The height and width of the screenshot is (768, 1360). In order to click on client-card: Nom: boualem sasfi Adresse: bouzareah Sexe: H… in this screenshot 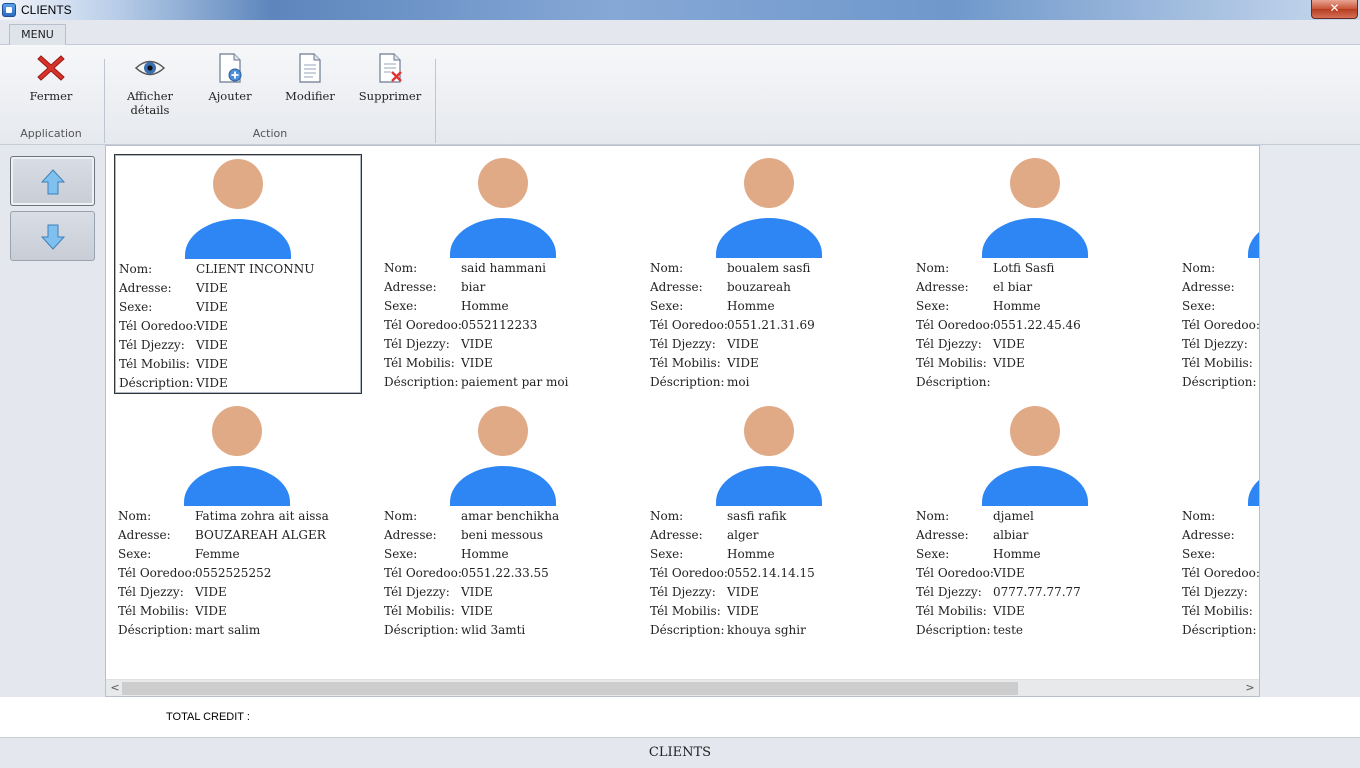, I will do `click(770, 274)`.